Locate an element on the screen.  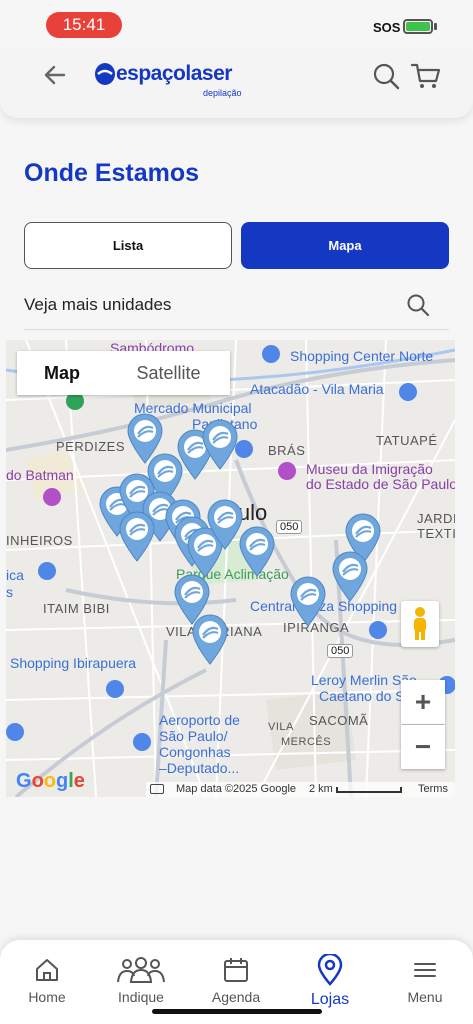
map-label: Congonhas is located at coordinates (195, 752).